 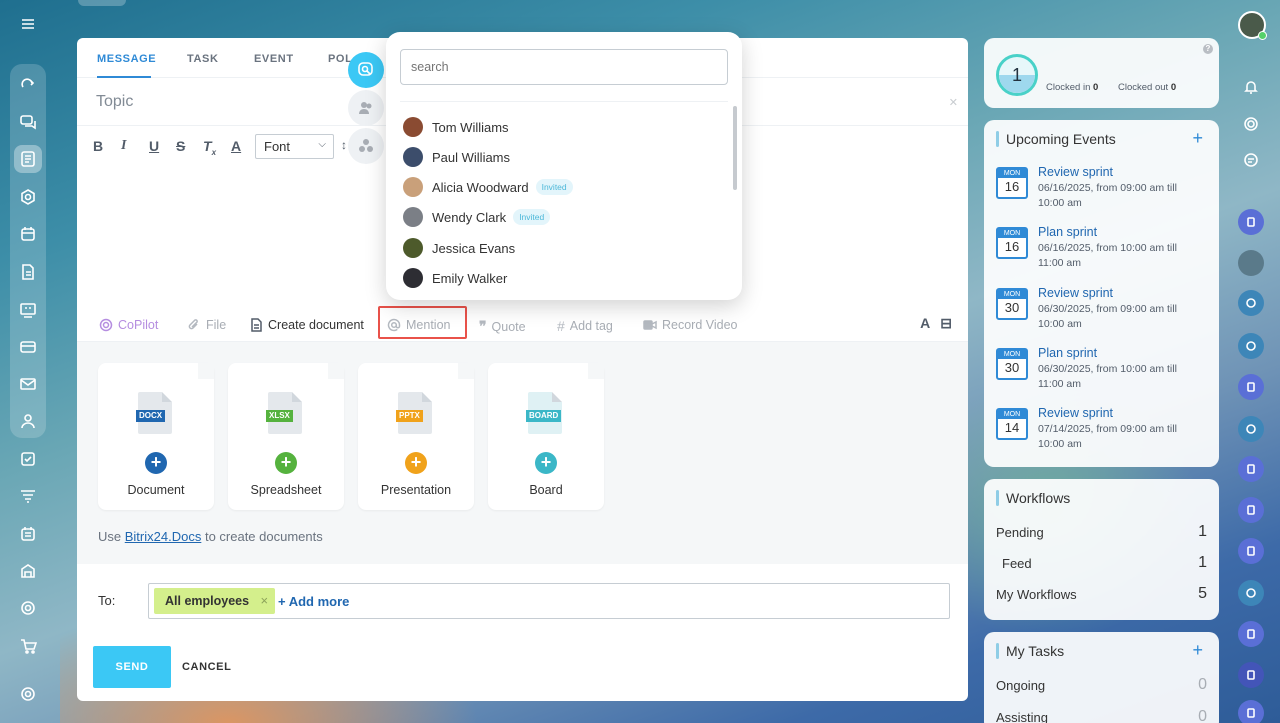 What do you see at coordinates (549, 601) in the screenshot?
I see `recipients-field: All employees × + Add more` at bounding box center [549, 601].